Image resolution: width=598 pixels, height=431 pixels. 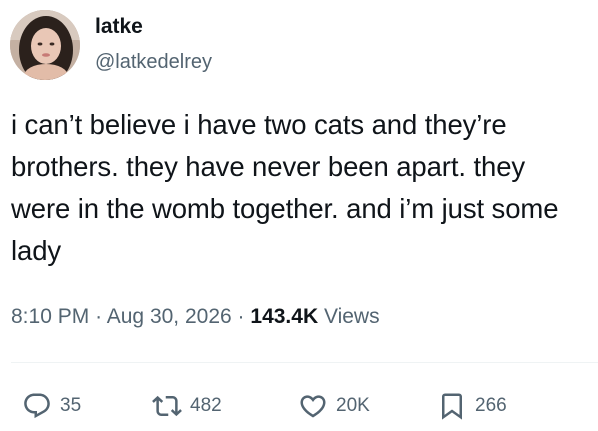 What do you see at coordinates (491, 405) in the screenshot?
I see `bookmark-count: 266` at bounding box center [491, 405].